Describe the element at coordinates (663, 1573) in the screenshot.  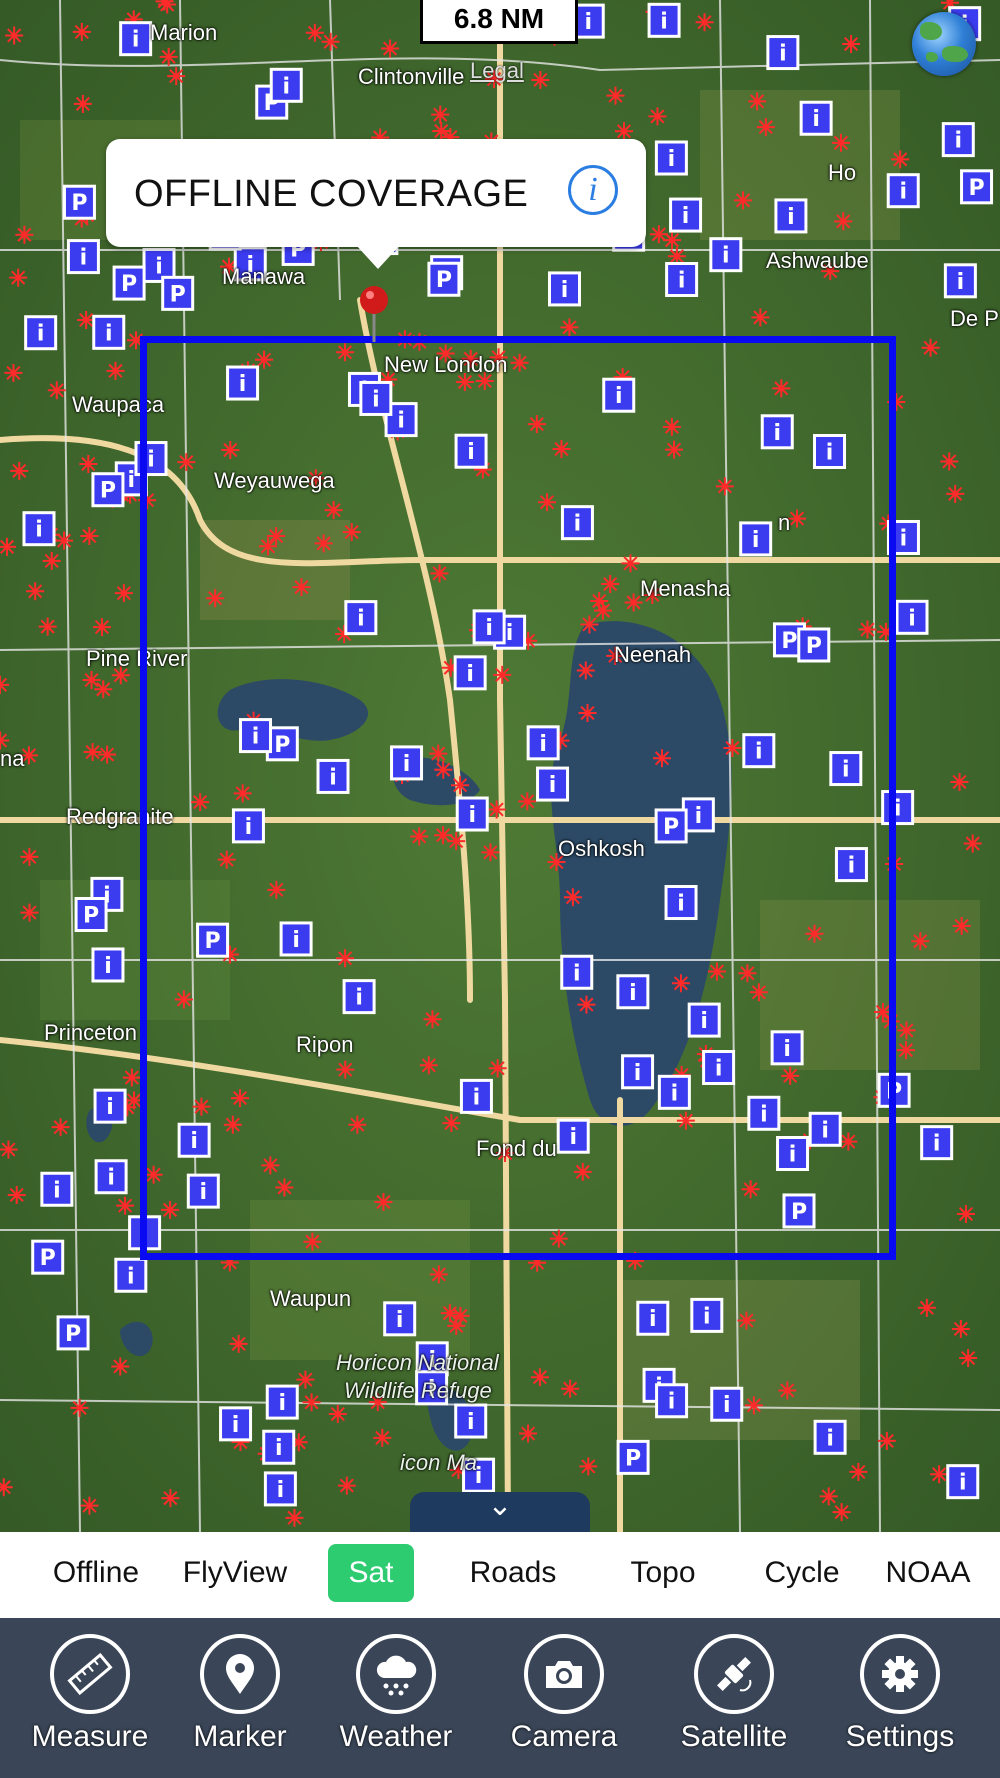
I see `layer-tab-topo: Topo` at that location.